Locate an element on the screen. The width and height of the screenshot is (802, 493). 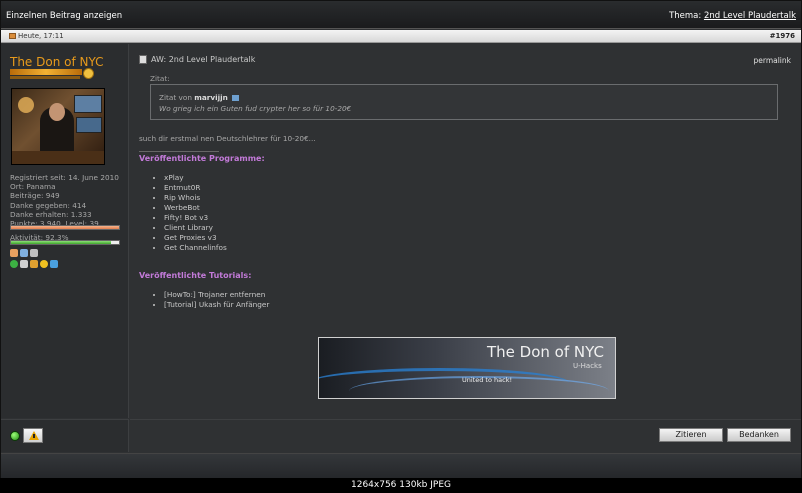
thread-info: Thema: 2nd Level Plaudertalk is located at coordinates (732, 16).